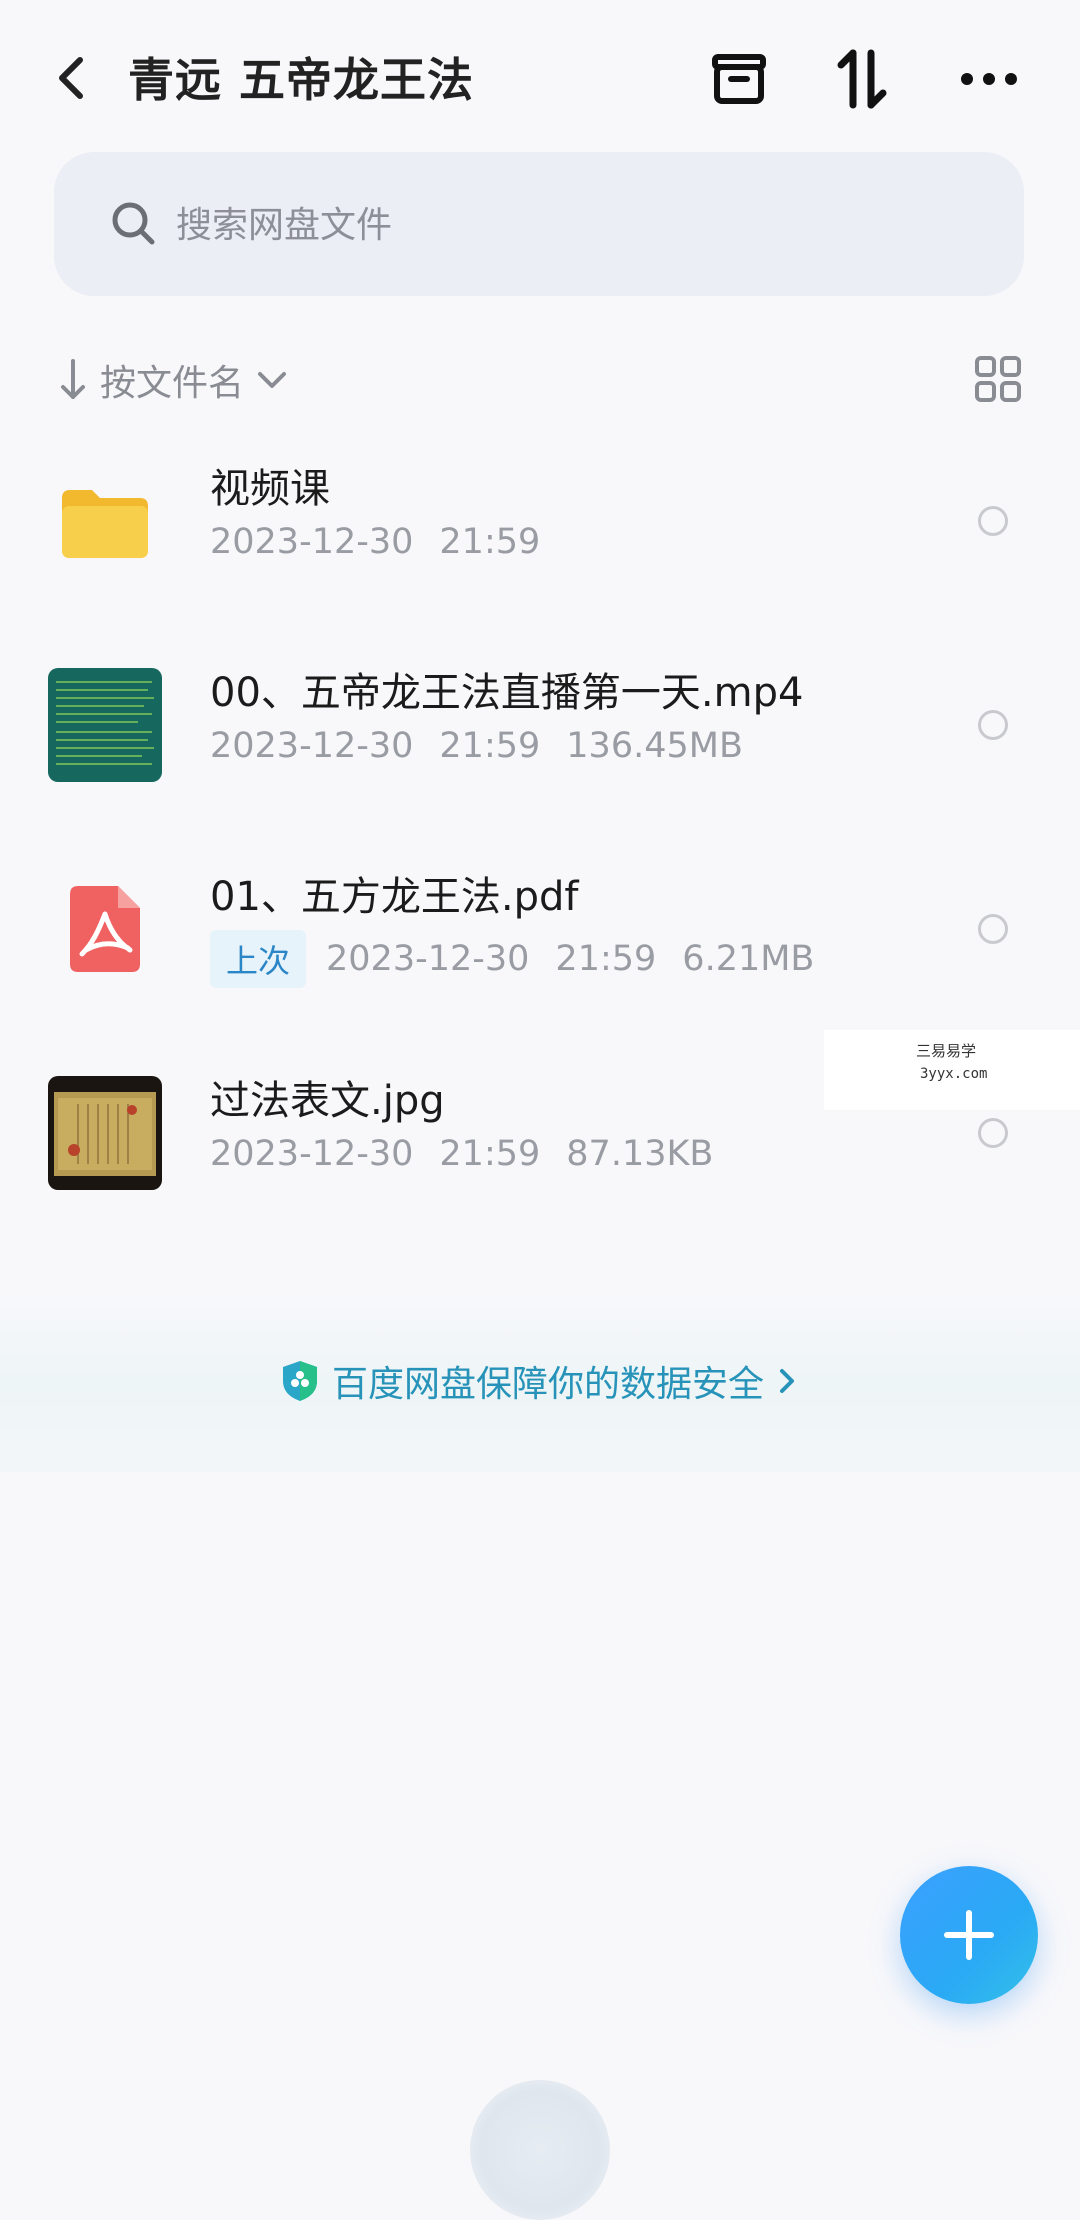 The image size is (1080, 2220). I want to click on more-button, so click(989, 79).